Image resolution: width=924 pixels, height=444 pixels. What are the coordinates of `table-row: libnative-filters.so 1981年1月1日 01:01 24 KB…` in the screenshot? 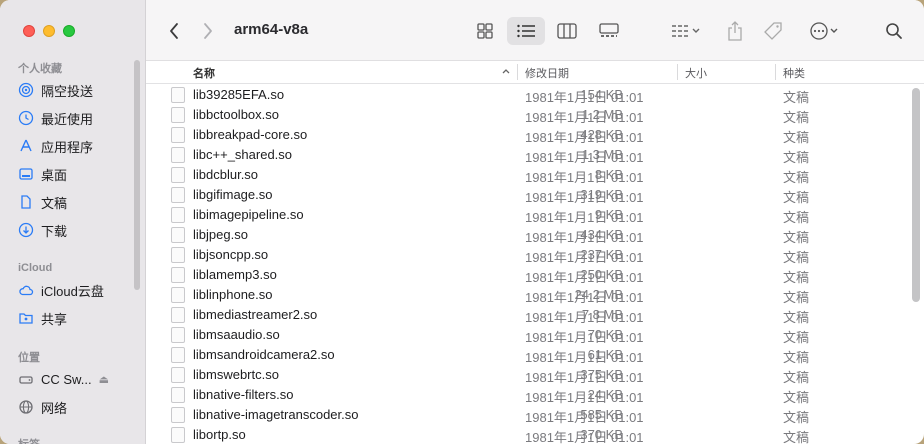 It's located at (535, 394).